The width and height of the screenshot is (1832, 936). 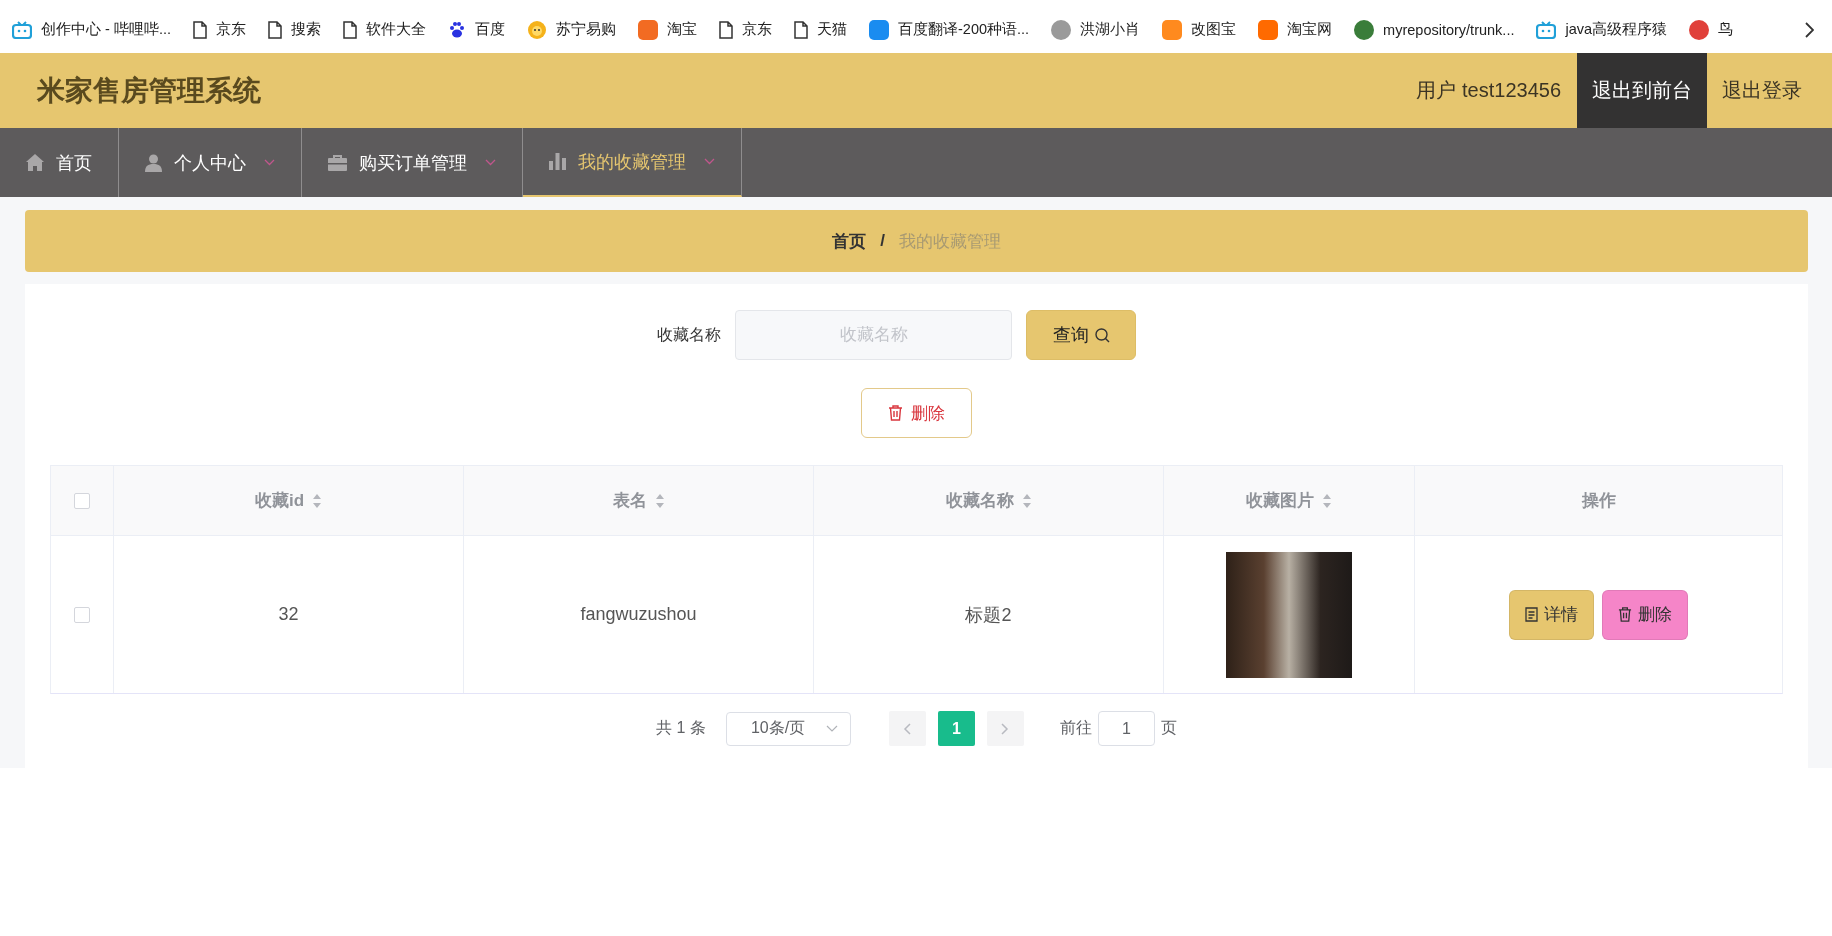 I want to click on chevron-icon, so click(x=1809, y=29).